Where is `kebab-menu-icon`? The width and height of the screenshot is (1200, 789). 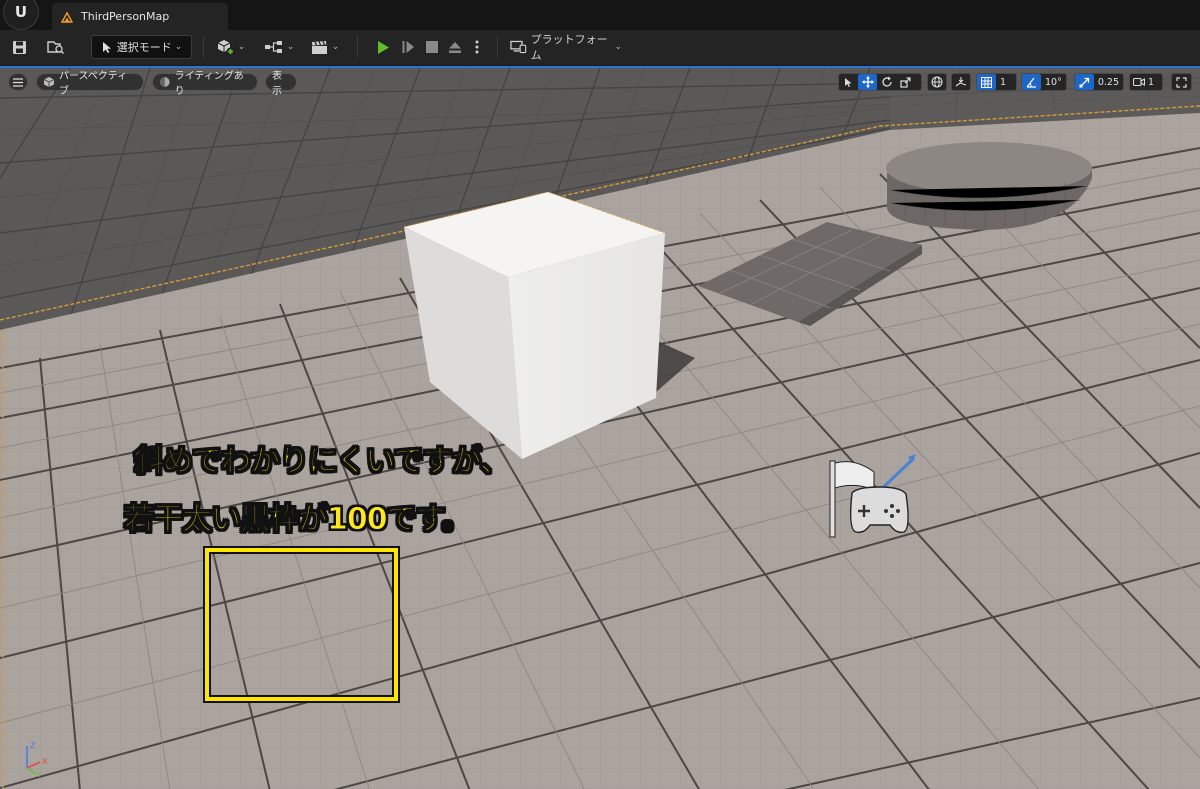
kebab-menu-icon is located at coordinates (477, 47).